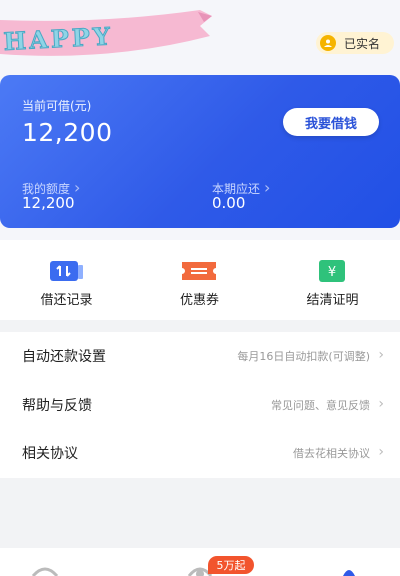 The image size is (400, 576). I want to click on profile-tab-icon, so click(349, 570).